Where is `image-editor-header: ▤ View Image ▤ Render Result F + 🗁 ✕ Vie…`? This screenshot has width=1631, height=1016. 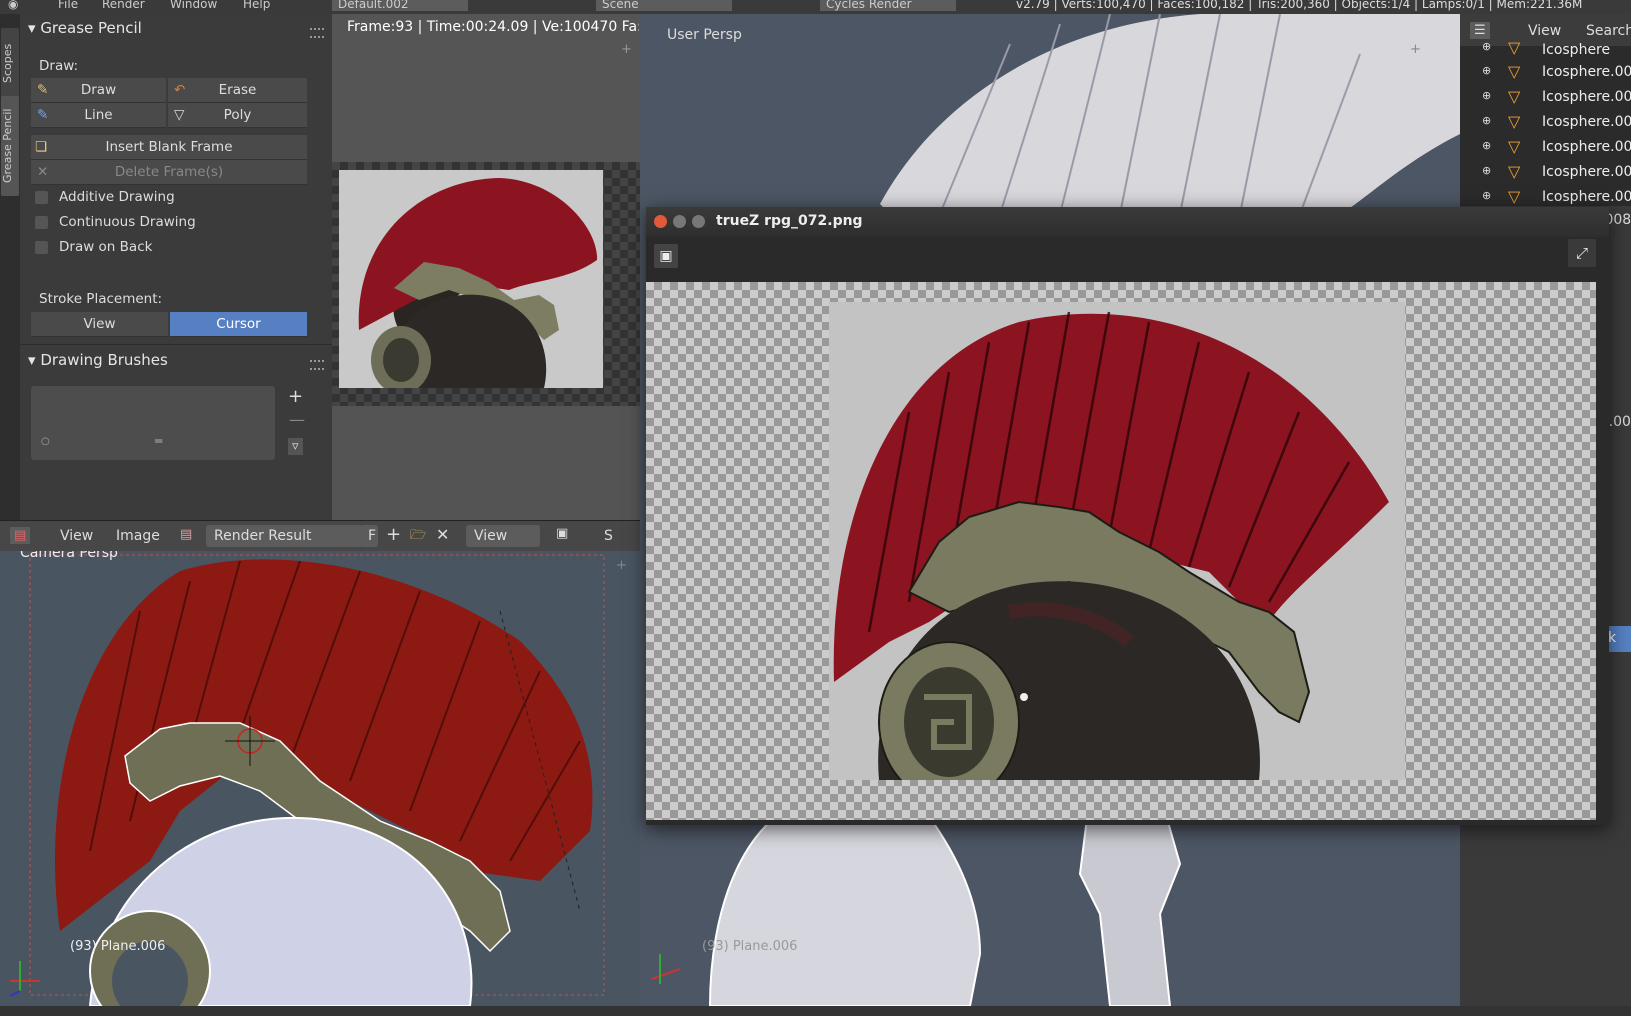 image-editor-header: ▤ View Image ▤ Render Result F + 🗁 ✕ Vie… is located at coordinates (320, 535).